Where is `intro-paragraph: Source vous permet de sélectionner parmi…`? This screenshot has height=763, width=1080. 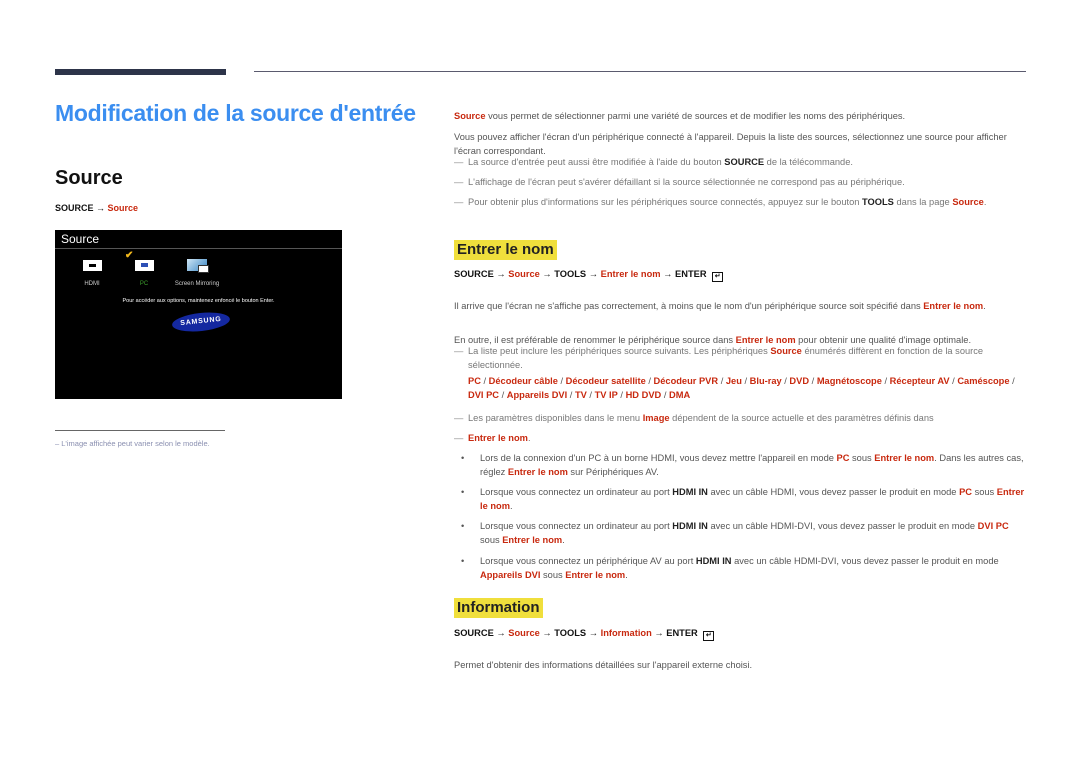 intro-paragraph: Source vous permet de sélectionner parmi… is located at coordinates (742, 116).